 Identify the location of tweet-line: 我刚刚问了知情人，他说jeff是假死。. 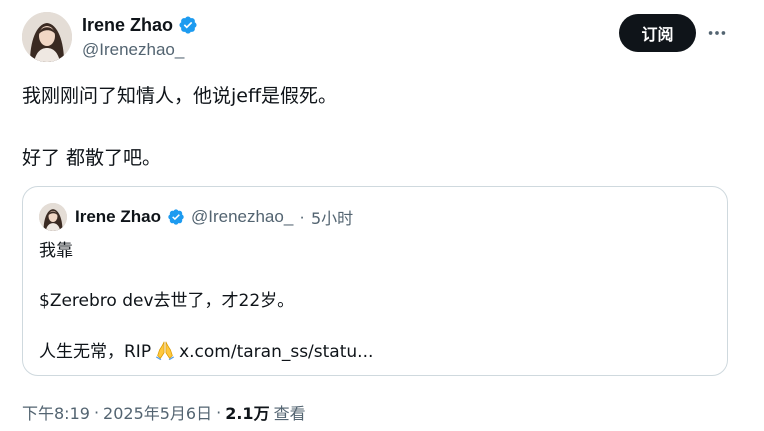
(180, 96).